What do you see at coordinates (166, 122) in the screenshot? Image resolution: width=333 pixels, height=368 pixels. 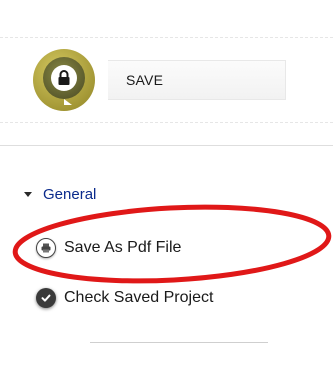 I see `header-bottom-divider` at bounding box center [166, 122].